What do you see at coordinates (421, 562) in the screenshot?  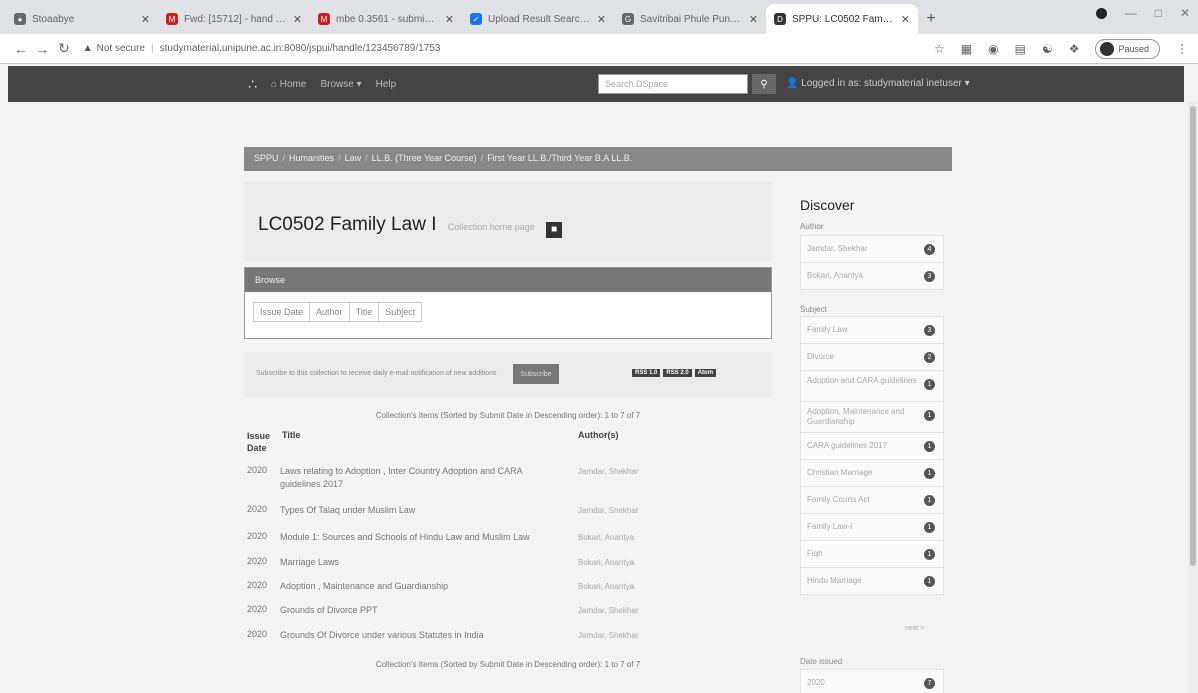 I see `row-title-link: Marriage Laws` at bounding box center [421, 562].